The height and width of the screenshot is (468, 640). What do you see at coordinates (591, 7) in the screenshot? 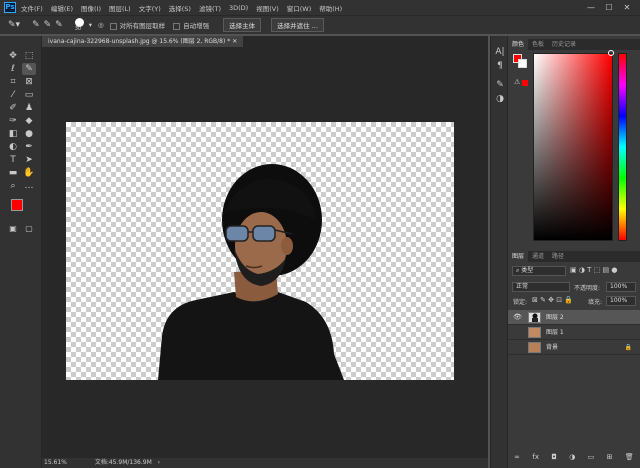
I see `minimize-button: —` at bounding box center [591, 7].